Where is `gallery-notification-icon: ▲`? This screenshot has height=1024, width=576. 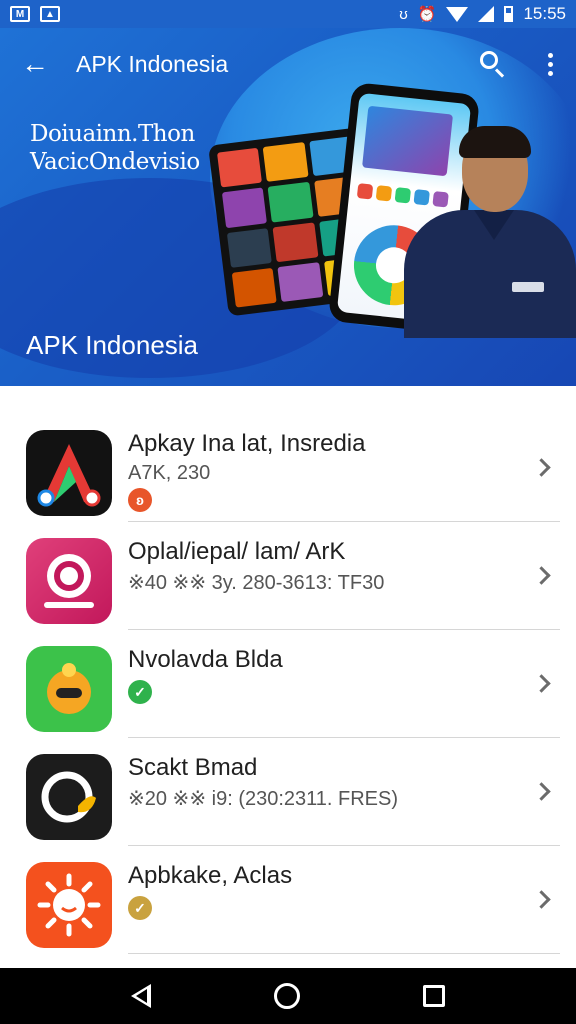 gallery-notification-icon: ▲ is located at coordinates (50, 14).